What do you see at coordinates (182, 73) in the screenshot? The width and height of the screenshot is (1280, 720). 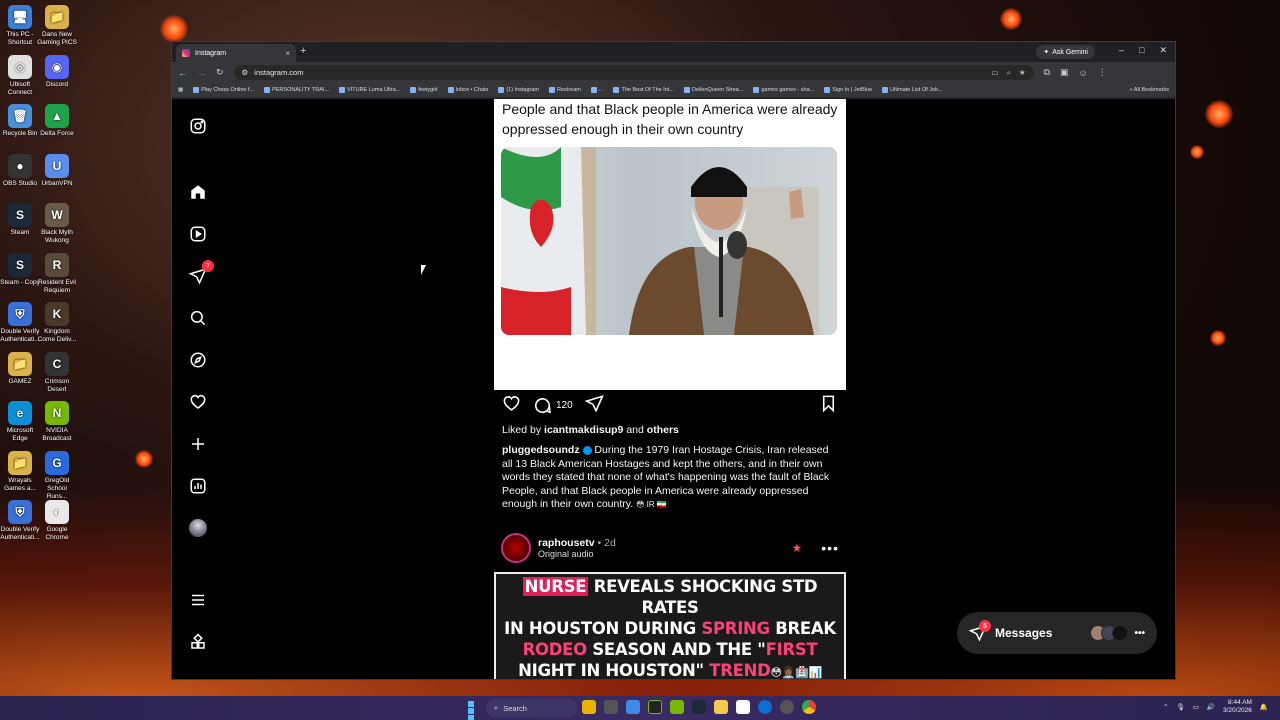 I see `back-icon: ←` at bounding box center [182, 73].